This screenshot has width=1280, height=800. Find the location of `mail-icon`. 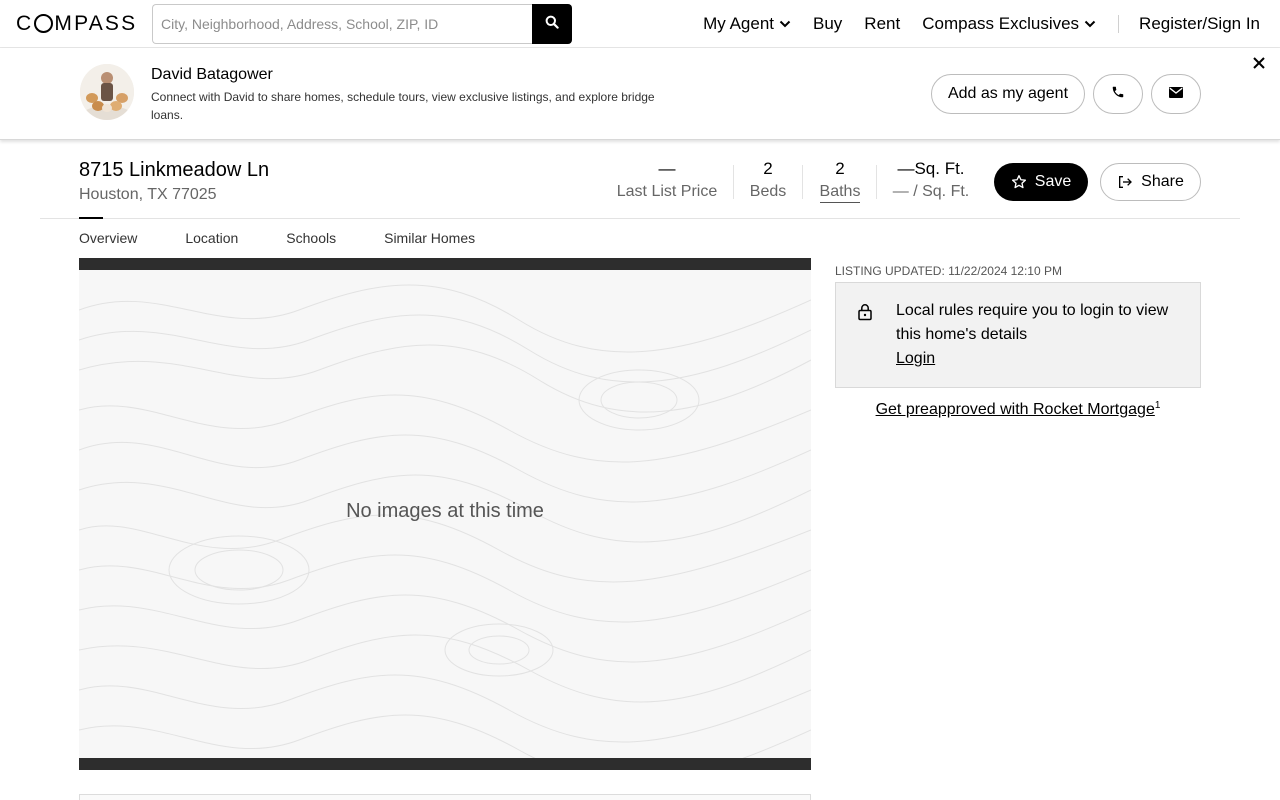

mail-icon is located at coordinates (1176, 94).